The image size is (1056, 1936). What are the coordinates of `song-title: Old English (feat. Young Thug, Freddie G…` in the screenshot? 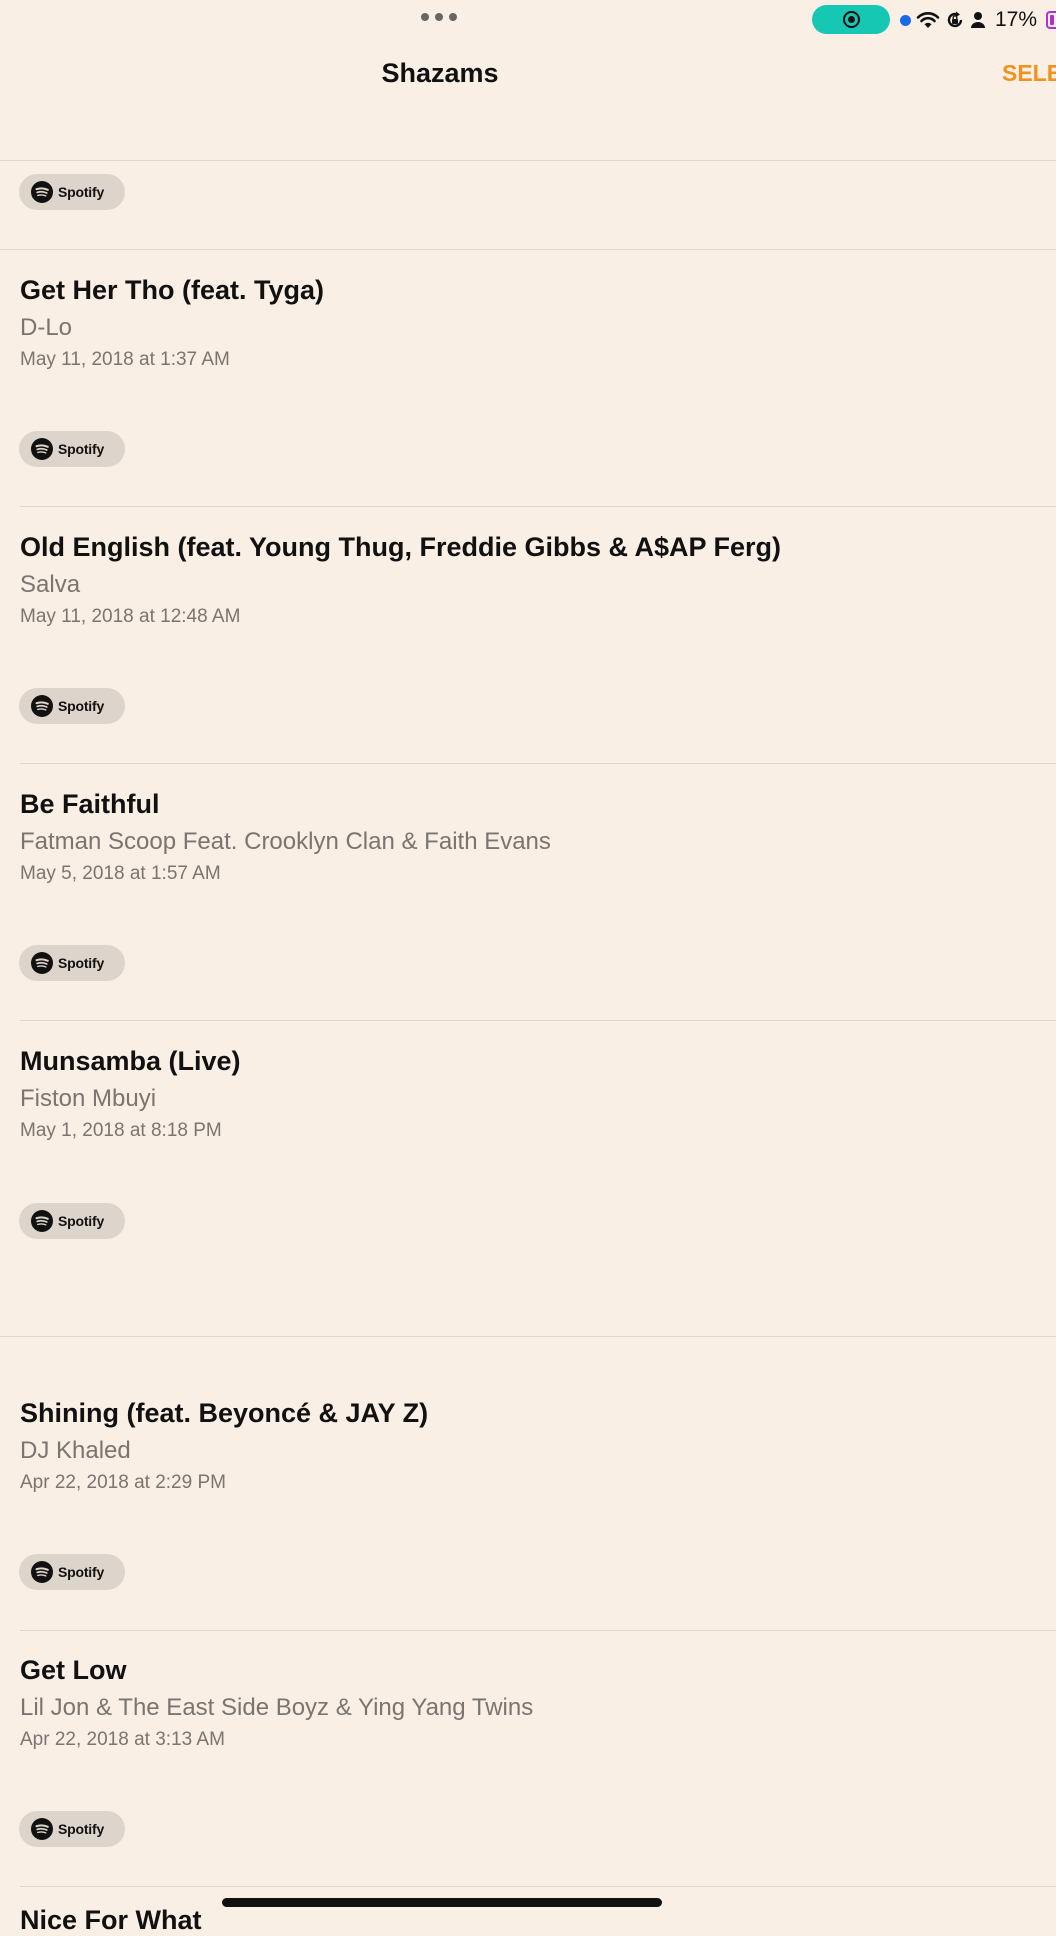 It's located at (400, 547).